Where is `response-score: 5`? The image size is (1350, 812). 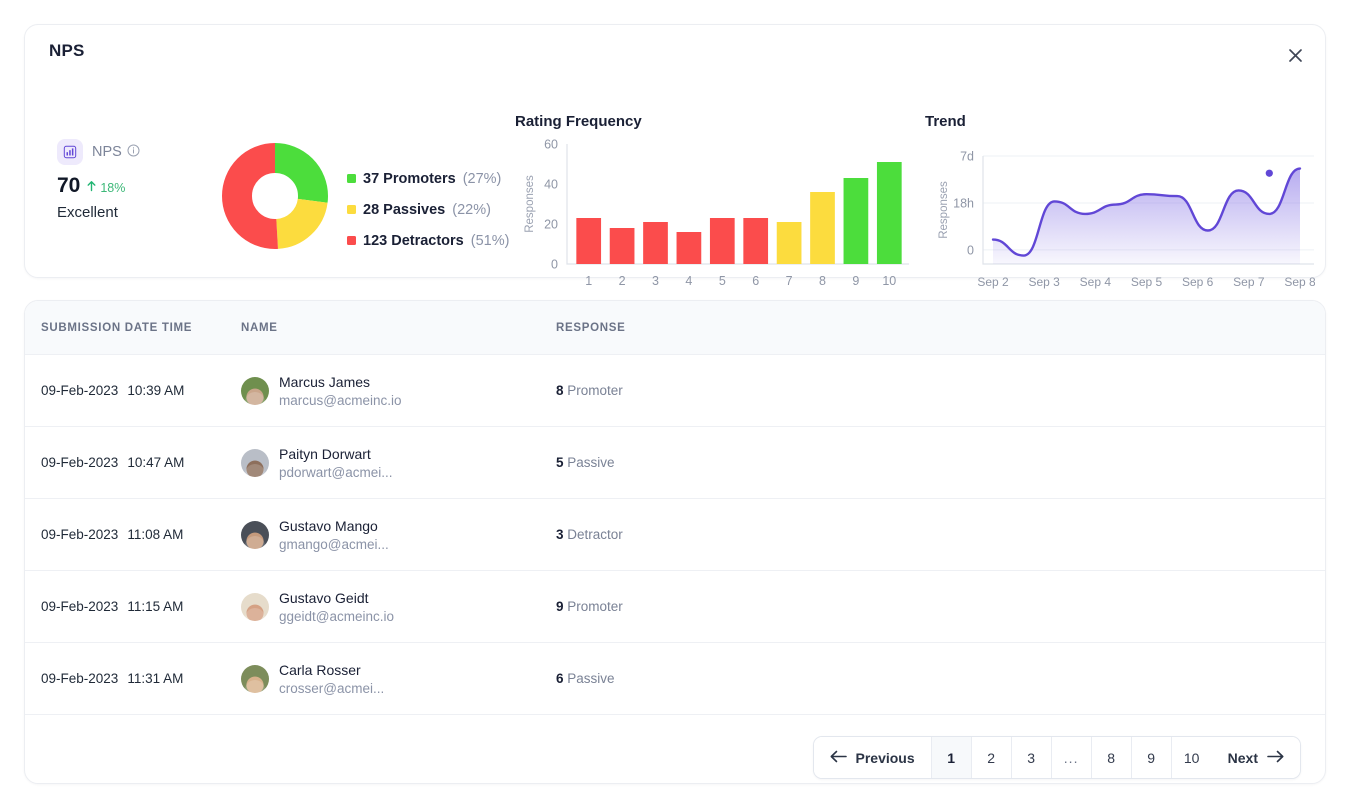
response-score: 5 is located at coordinates (560, 462).